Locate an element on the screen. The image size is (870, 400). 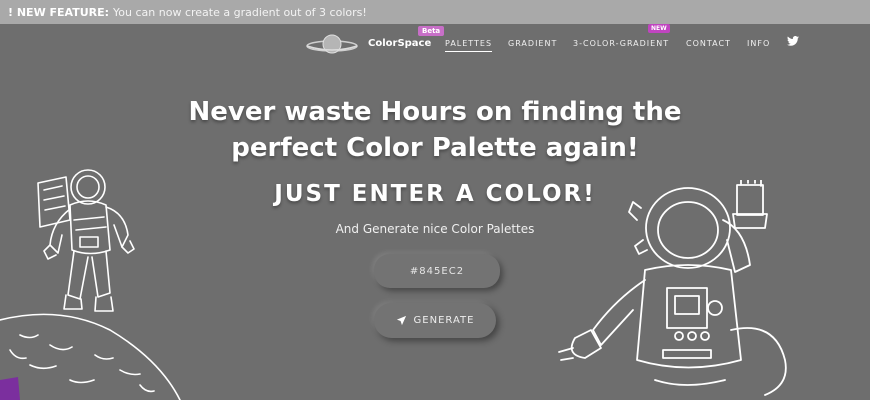
waving-astronaut-illustration is located at coordinates (672, 288).